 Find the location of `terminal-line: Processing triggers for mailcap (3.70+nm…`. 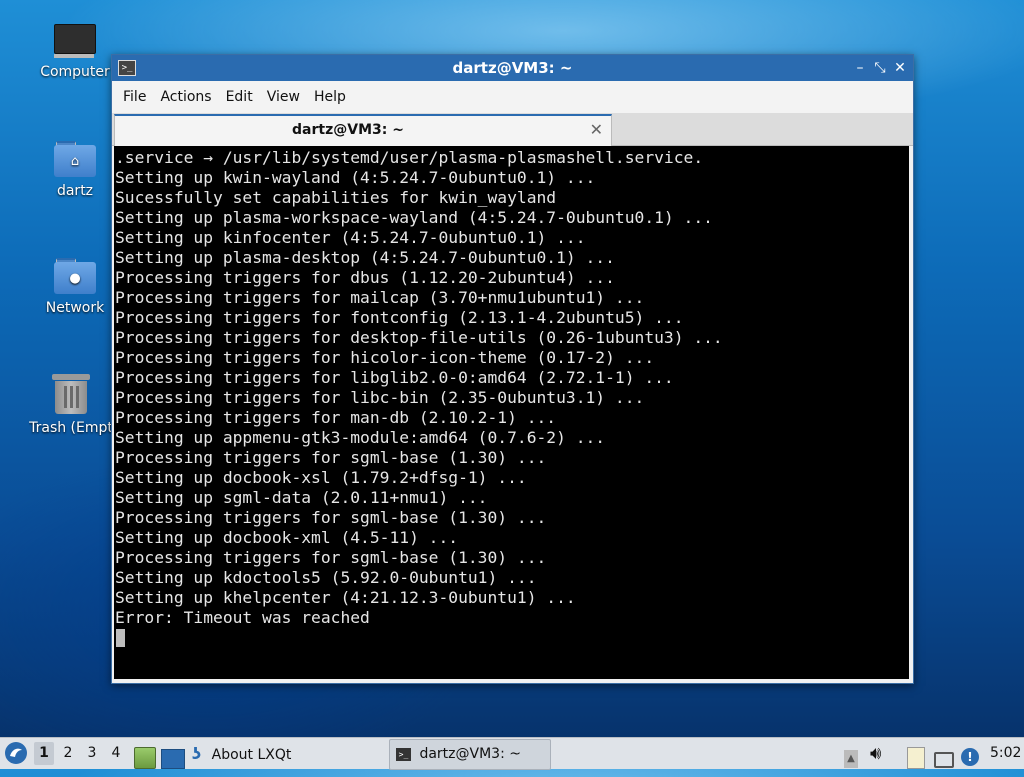

terminal-line: Processing triggers for mailcap (3.70+nm… is located at coordinates (380, 297).